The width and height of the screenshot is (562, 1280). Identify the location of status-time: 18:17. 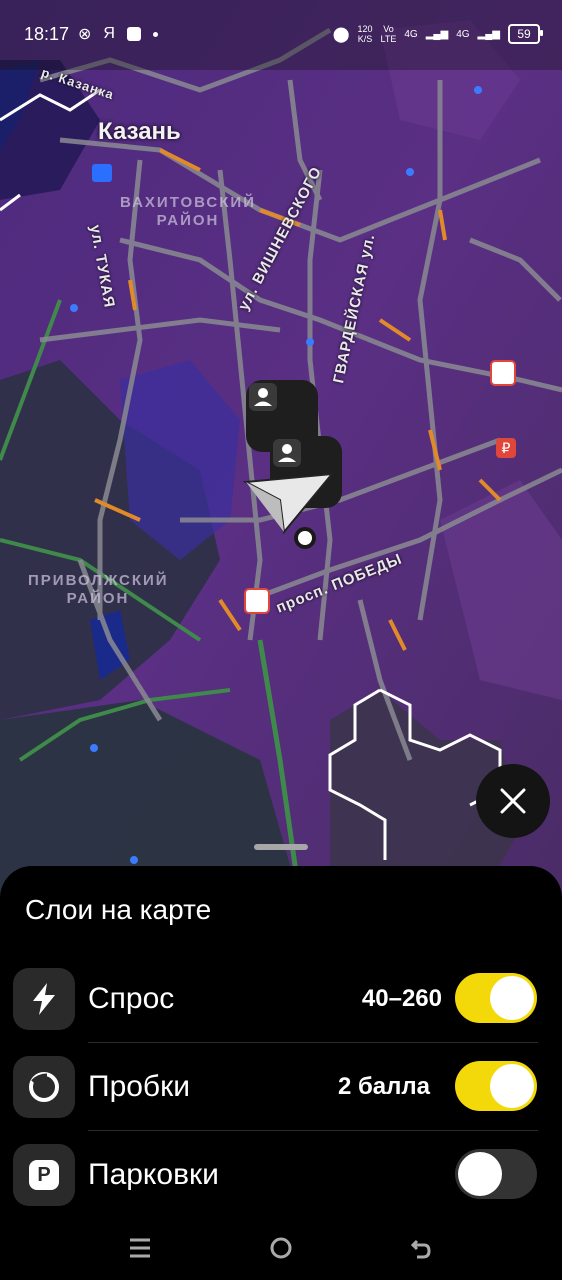
(47, 34).